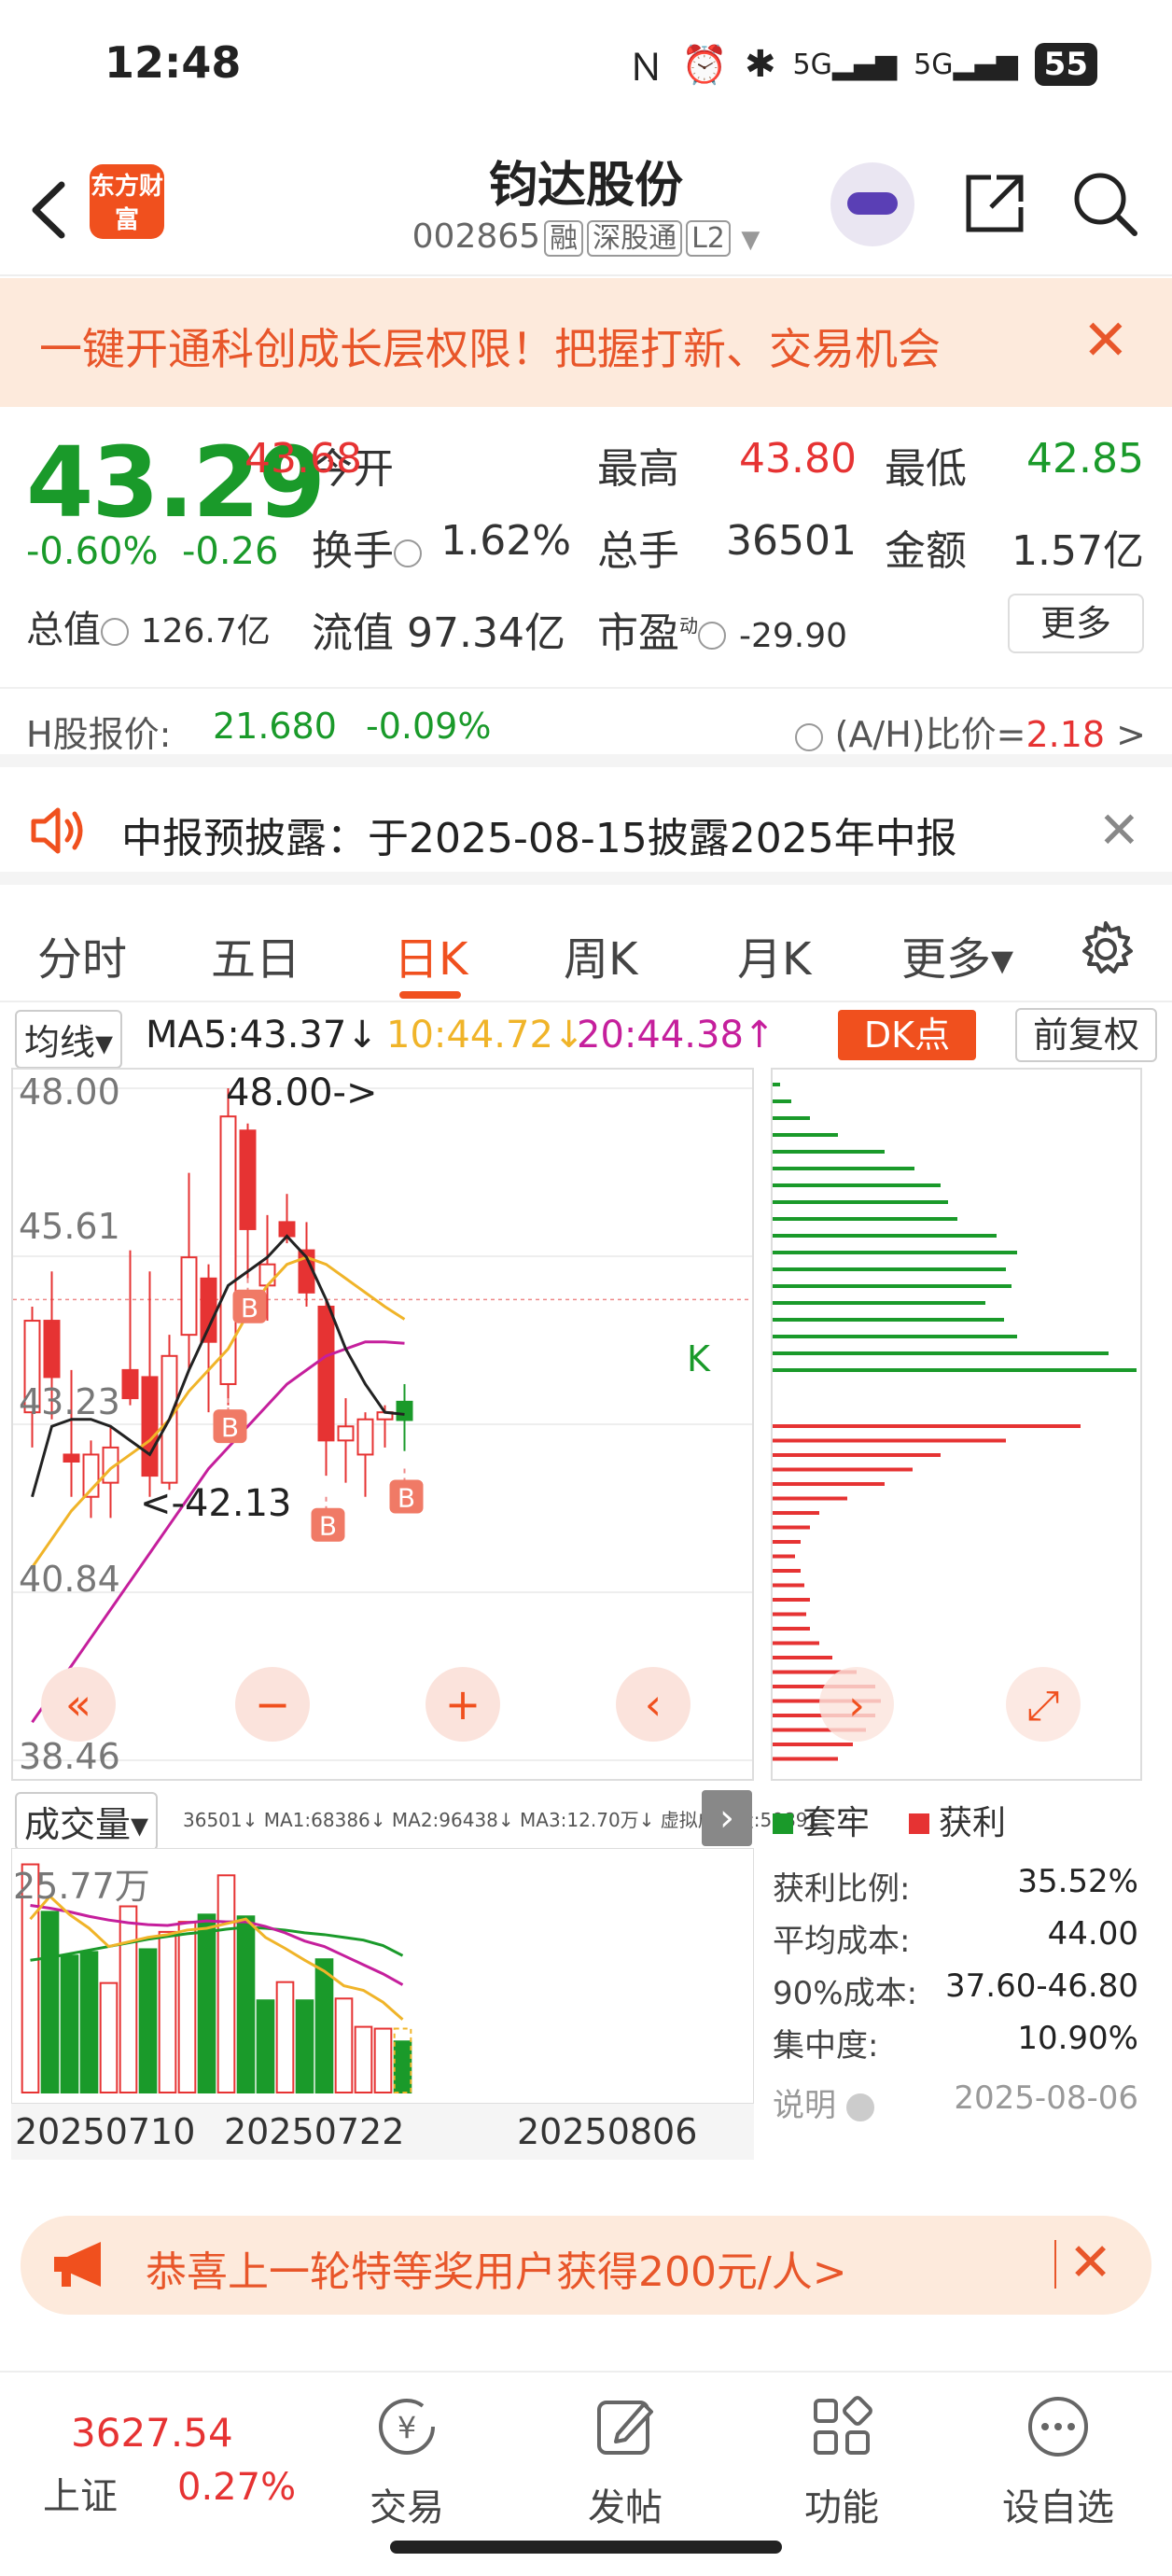 The image size is (1172, 2576). What do you see at coordinates (69, 1039) in the screenshot?
I see `indicator-selector: 均线▾` at bounding box center [69, 1039].